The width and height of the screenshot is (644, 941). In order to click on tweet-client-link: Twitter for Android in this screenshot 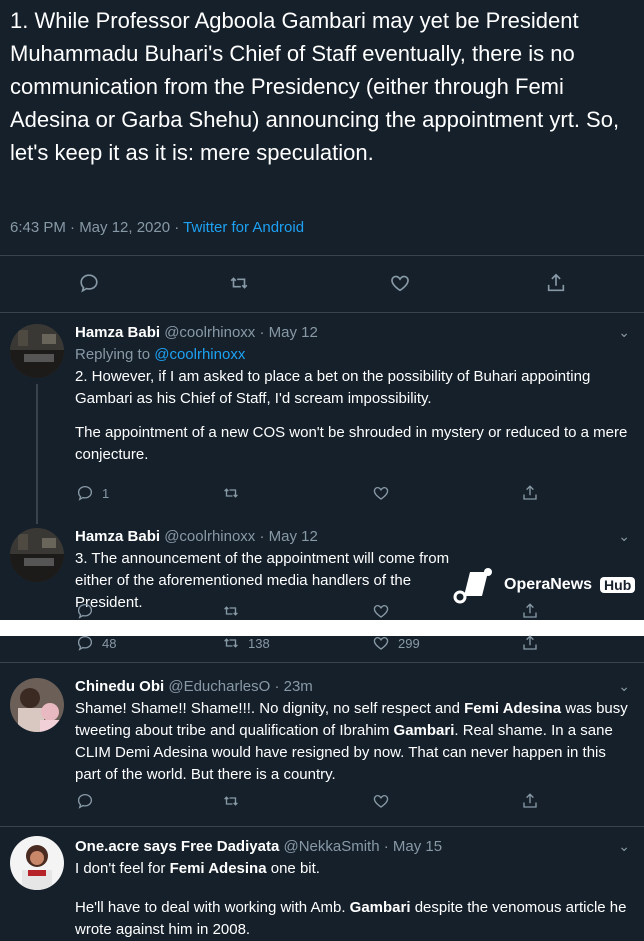, I will do `click(243, 227)`.